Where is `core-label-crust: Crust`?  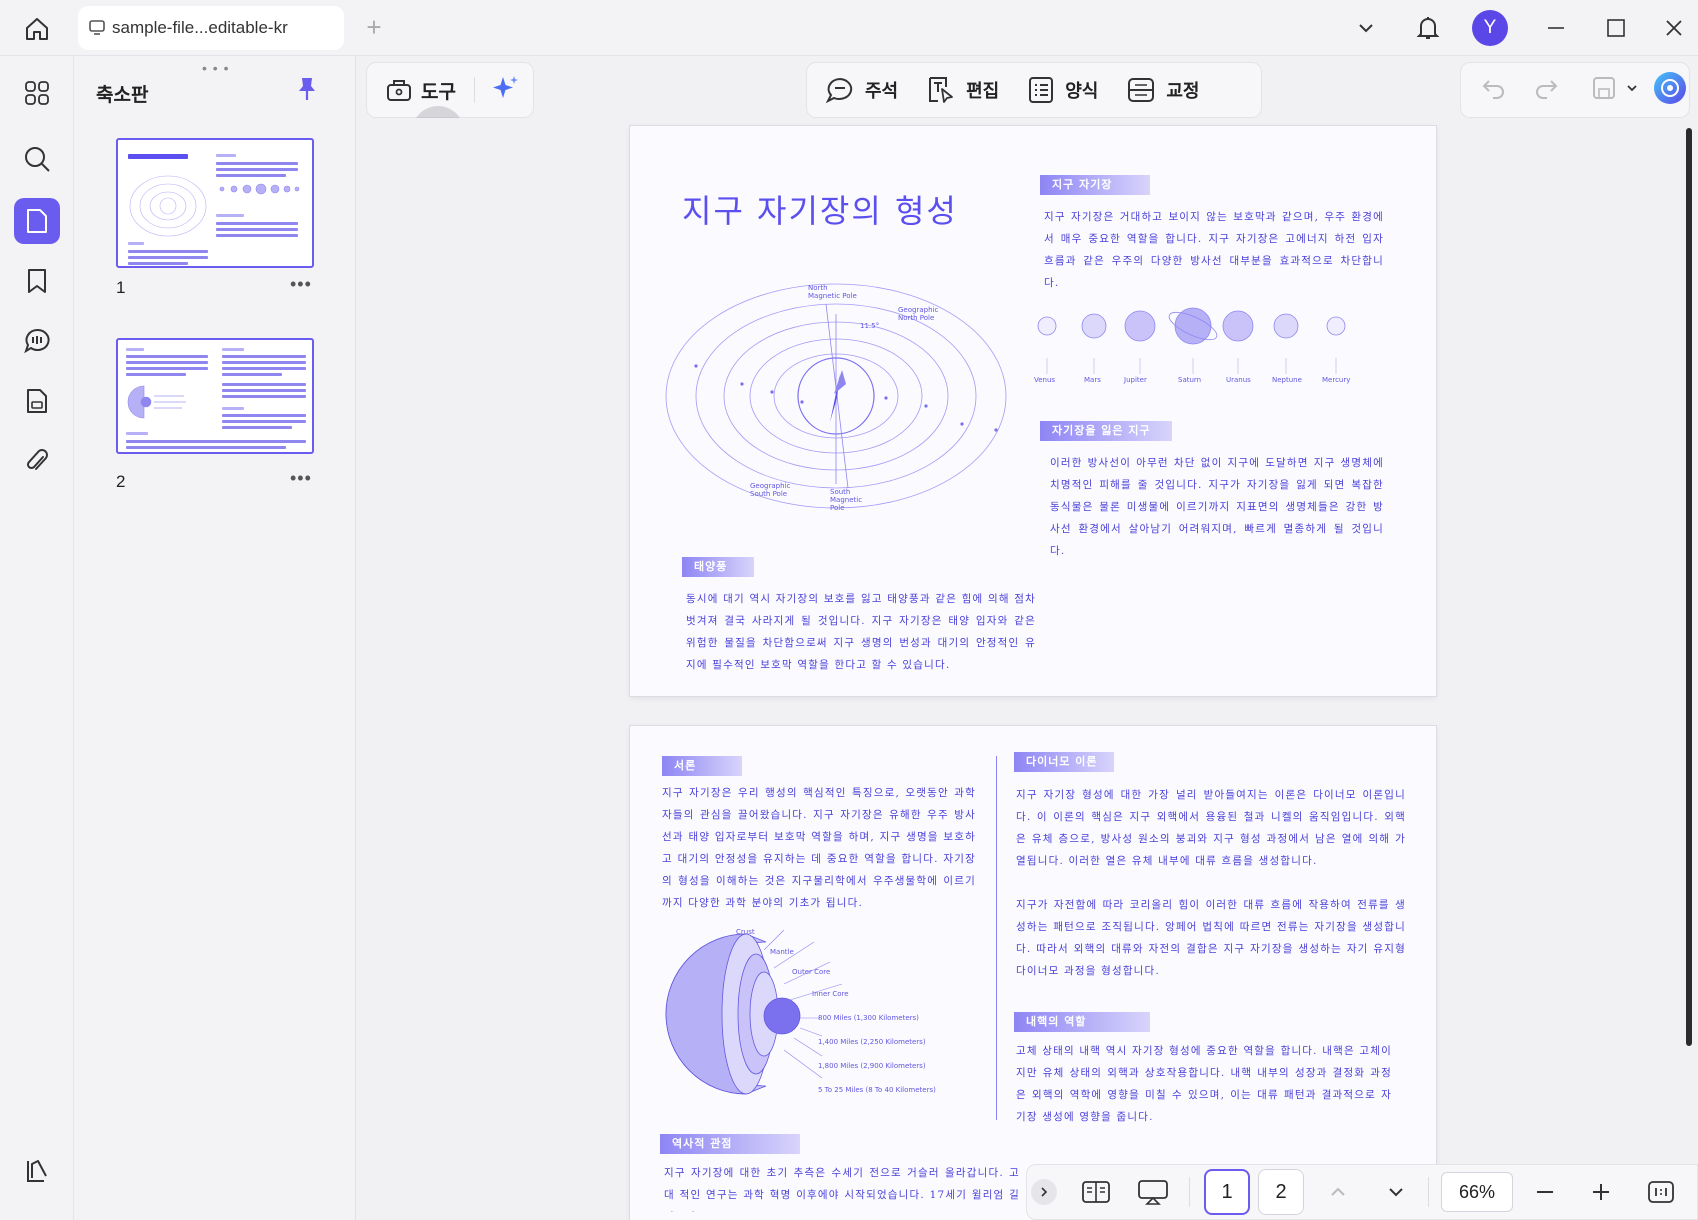
core-label-crust: Crust is located at coordinates (745, 932).